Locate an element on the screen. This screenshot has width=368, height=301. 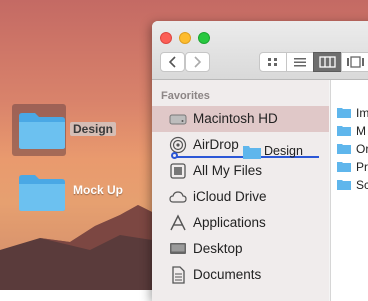
column-view-icon is located at coordinates (327, 62).